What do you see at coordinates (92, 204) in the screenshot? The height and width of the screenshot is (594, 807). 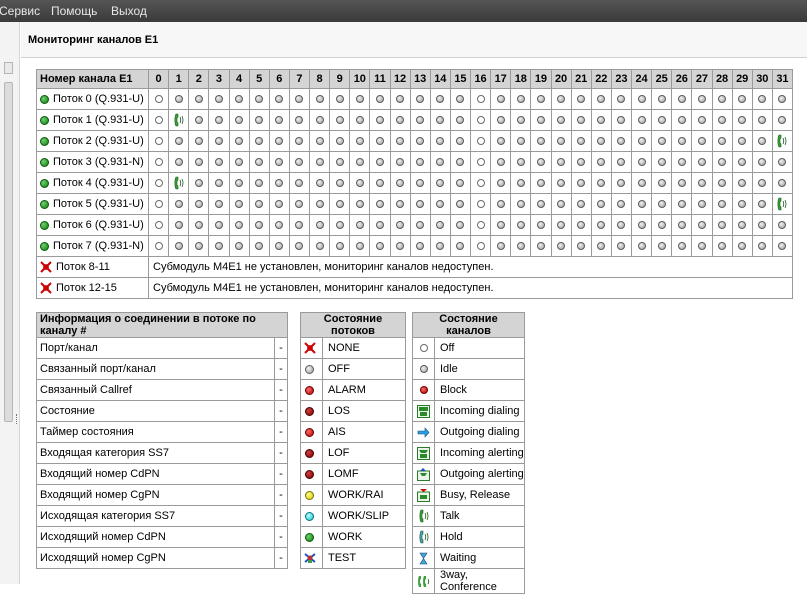 I see `stream-name-cell: Поток 5 (Q.931-U)` at bounding box center [92, 204].